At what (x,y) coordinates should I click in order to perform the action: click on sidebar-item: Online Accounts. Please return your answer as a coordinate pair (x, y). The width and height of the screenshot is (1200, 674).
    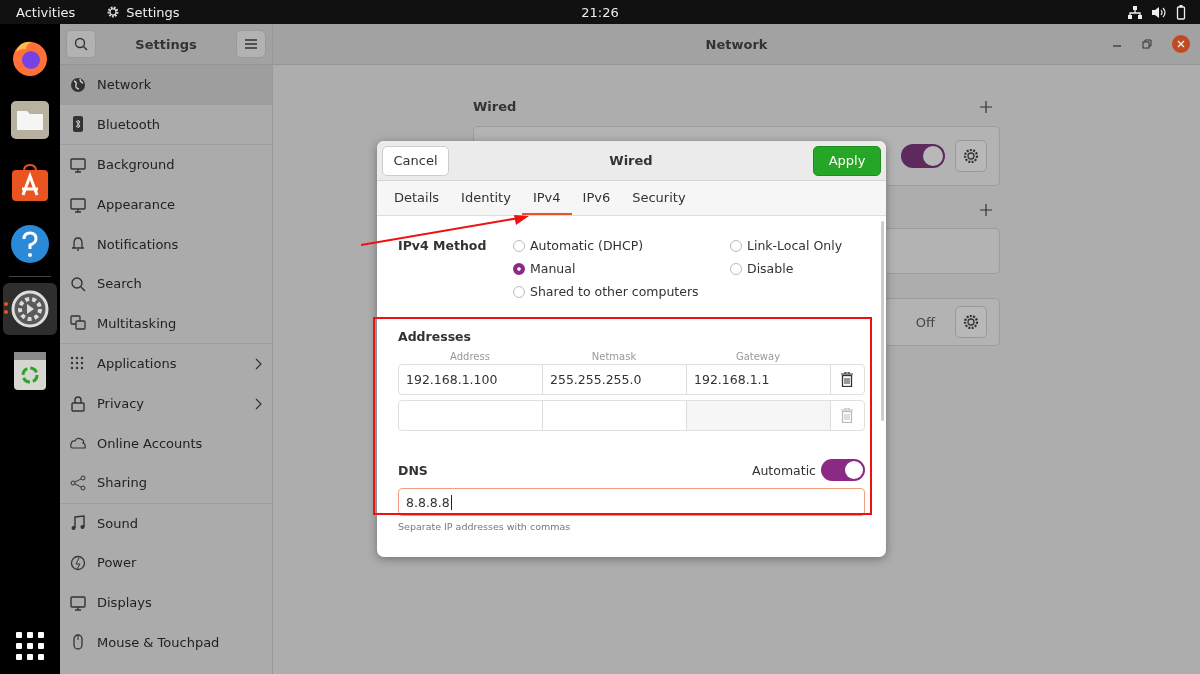
    Looking at the image, I should click on (166, 443).